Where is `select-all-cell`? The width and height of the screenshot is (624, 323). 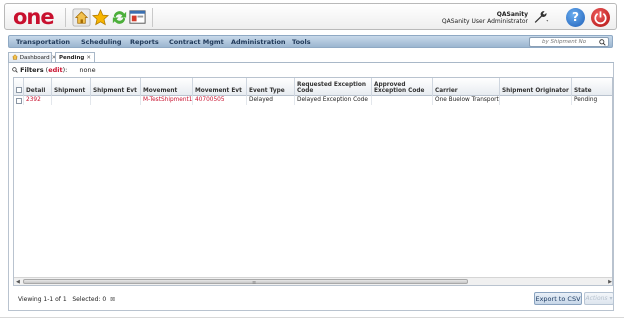
select-all-cell is located at coordinates (19, 87).